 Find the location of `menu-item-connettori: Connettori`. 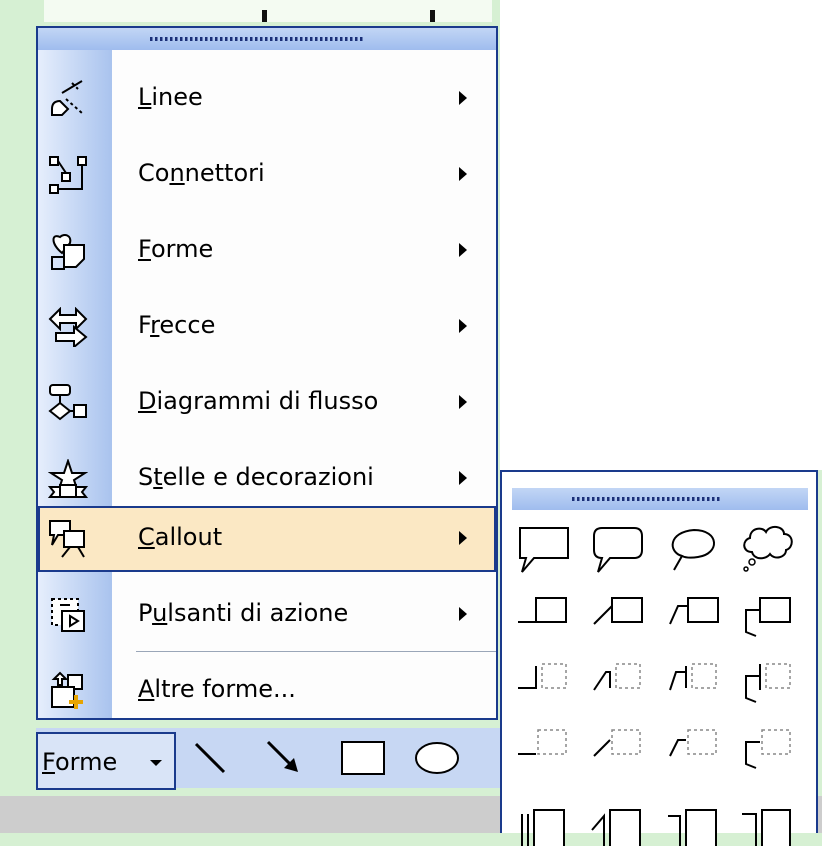

menu-item-connettori: Connettori is located at coordinates (267, 175).